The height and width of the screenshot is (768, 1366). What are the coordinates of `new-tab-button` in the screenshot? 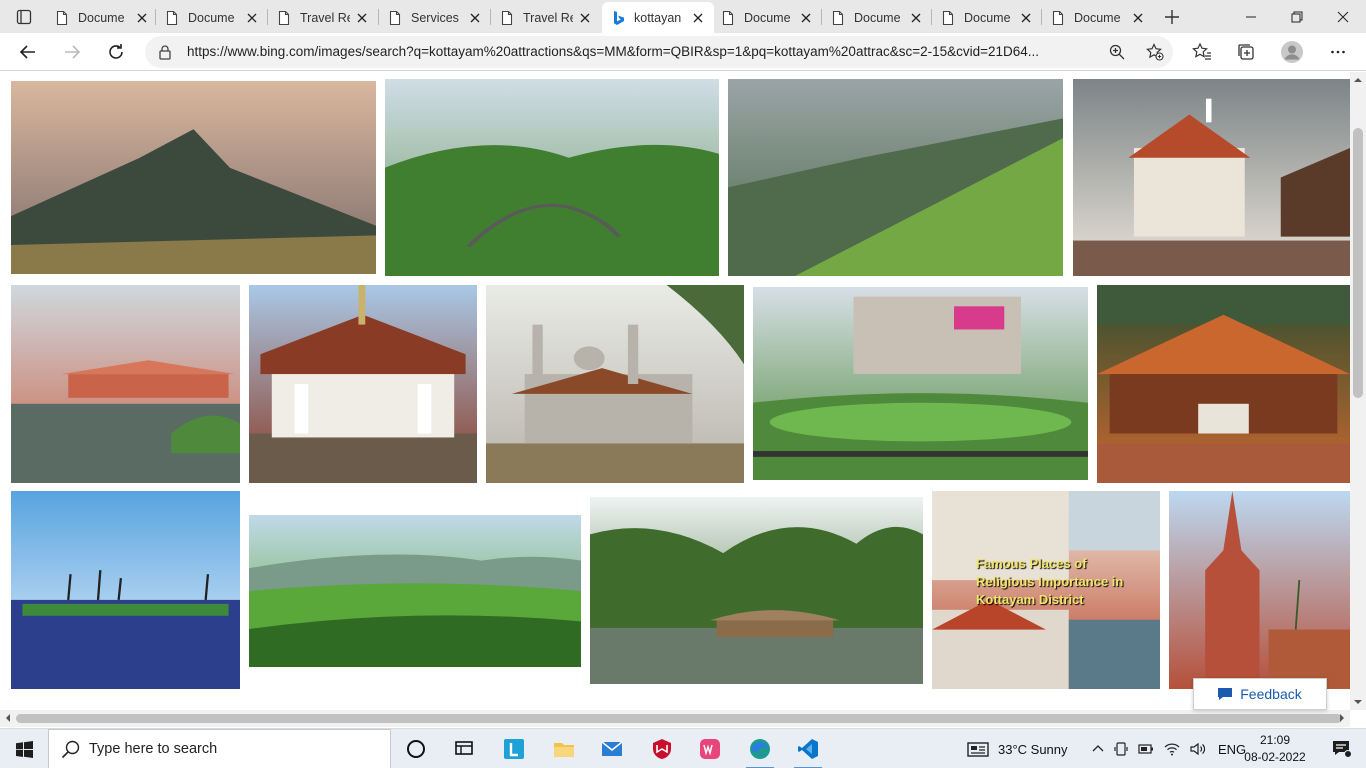 It's located at (1172, 17).